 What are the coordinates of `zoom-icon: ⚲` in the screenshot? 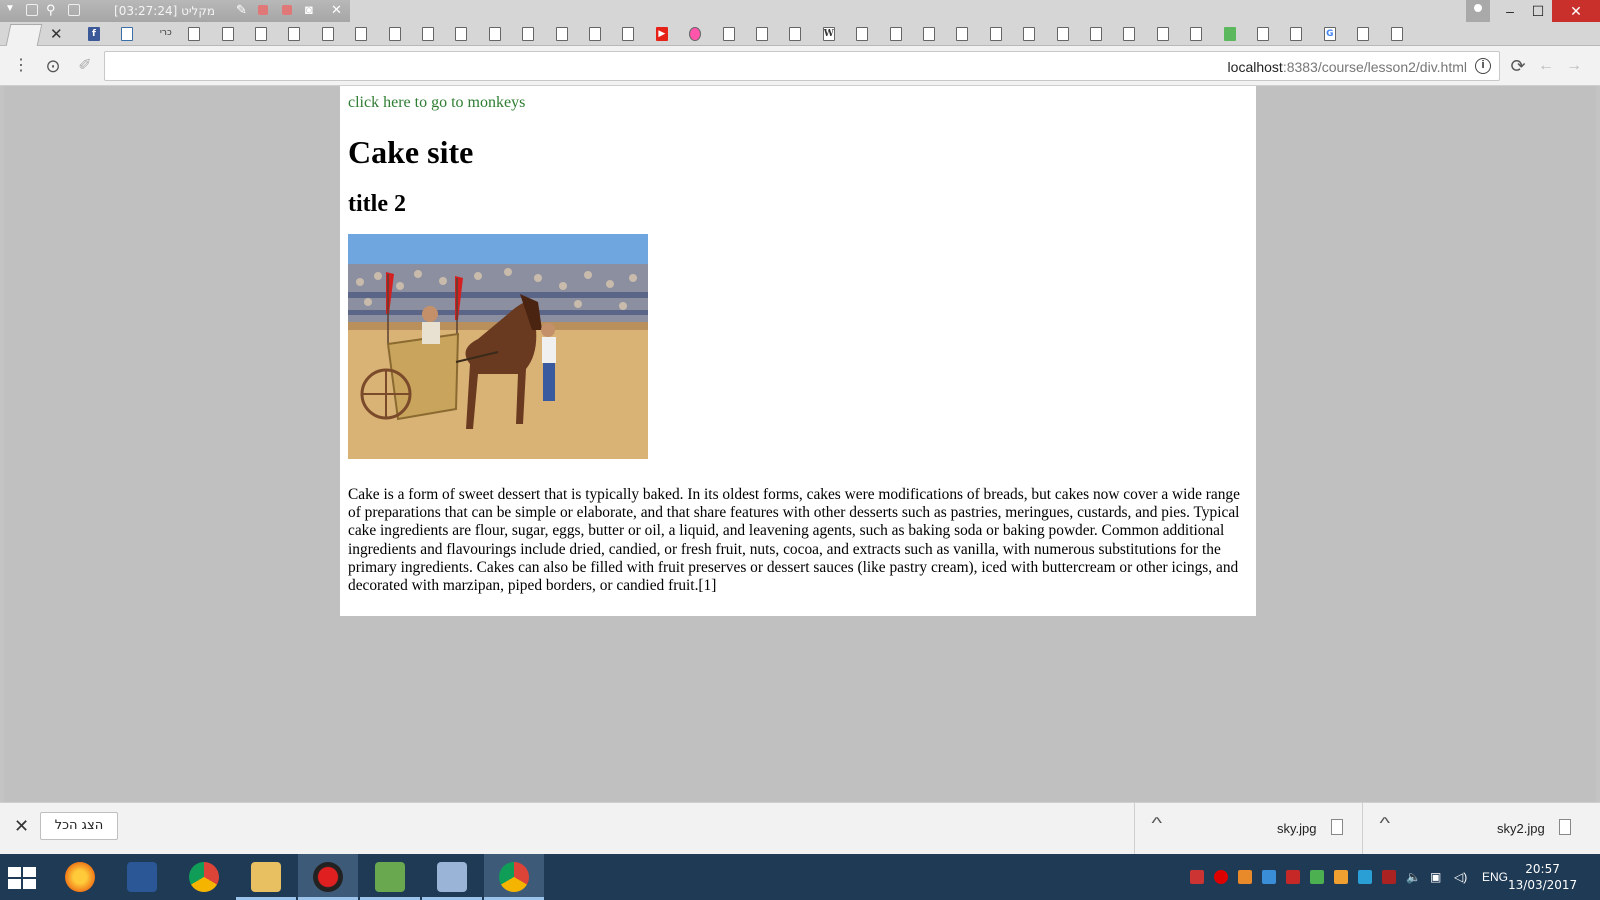 It's located at (51, 10).